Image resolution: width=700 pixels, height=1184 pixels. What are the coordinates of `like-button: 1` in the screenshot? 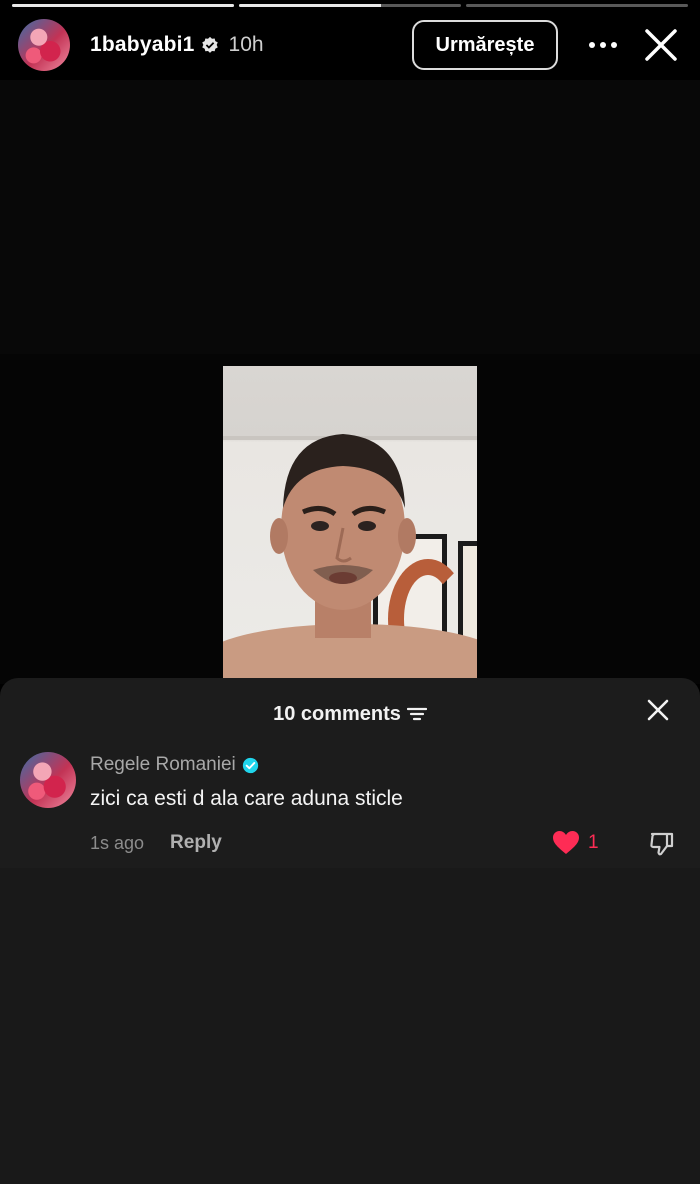 It's located at (575, 843).